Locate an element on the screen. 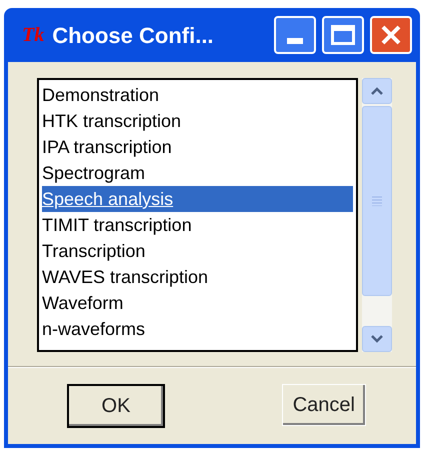 The width and height of the screenshot is (426, 455). close-icon is located at coordinates (391, 35).